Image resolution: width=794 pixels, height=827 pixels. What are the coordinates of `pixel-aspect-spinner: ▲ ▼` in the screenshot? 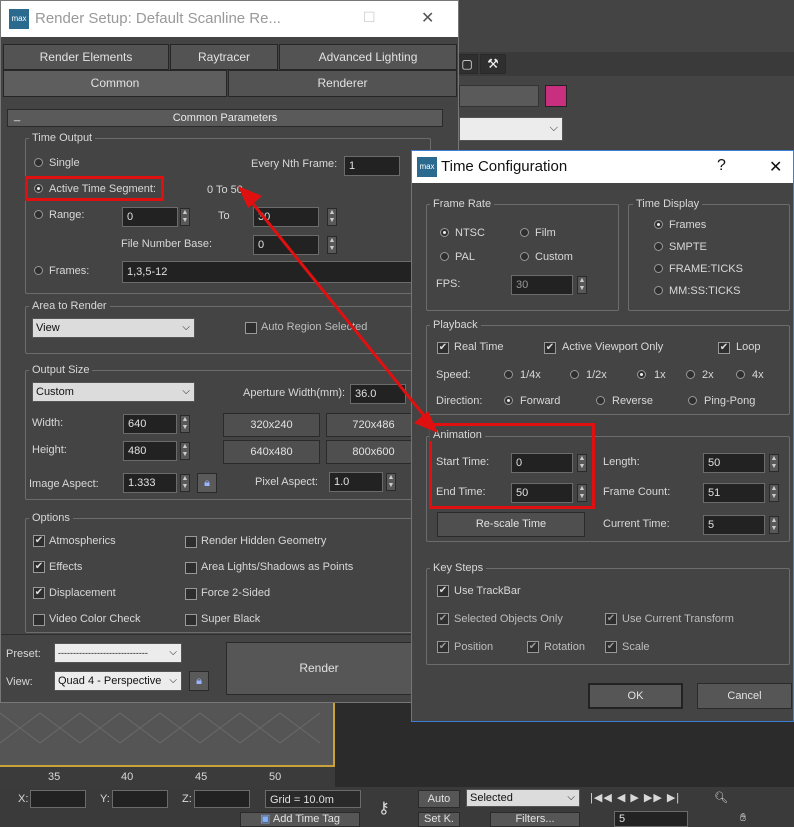 It's located at (391, 482).